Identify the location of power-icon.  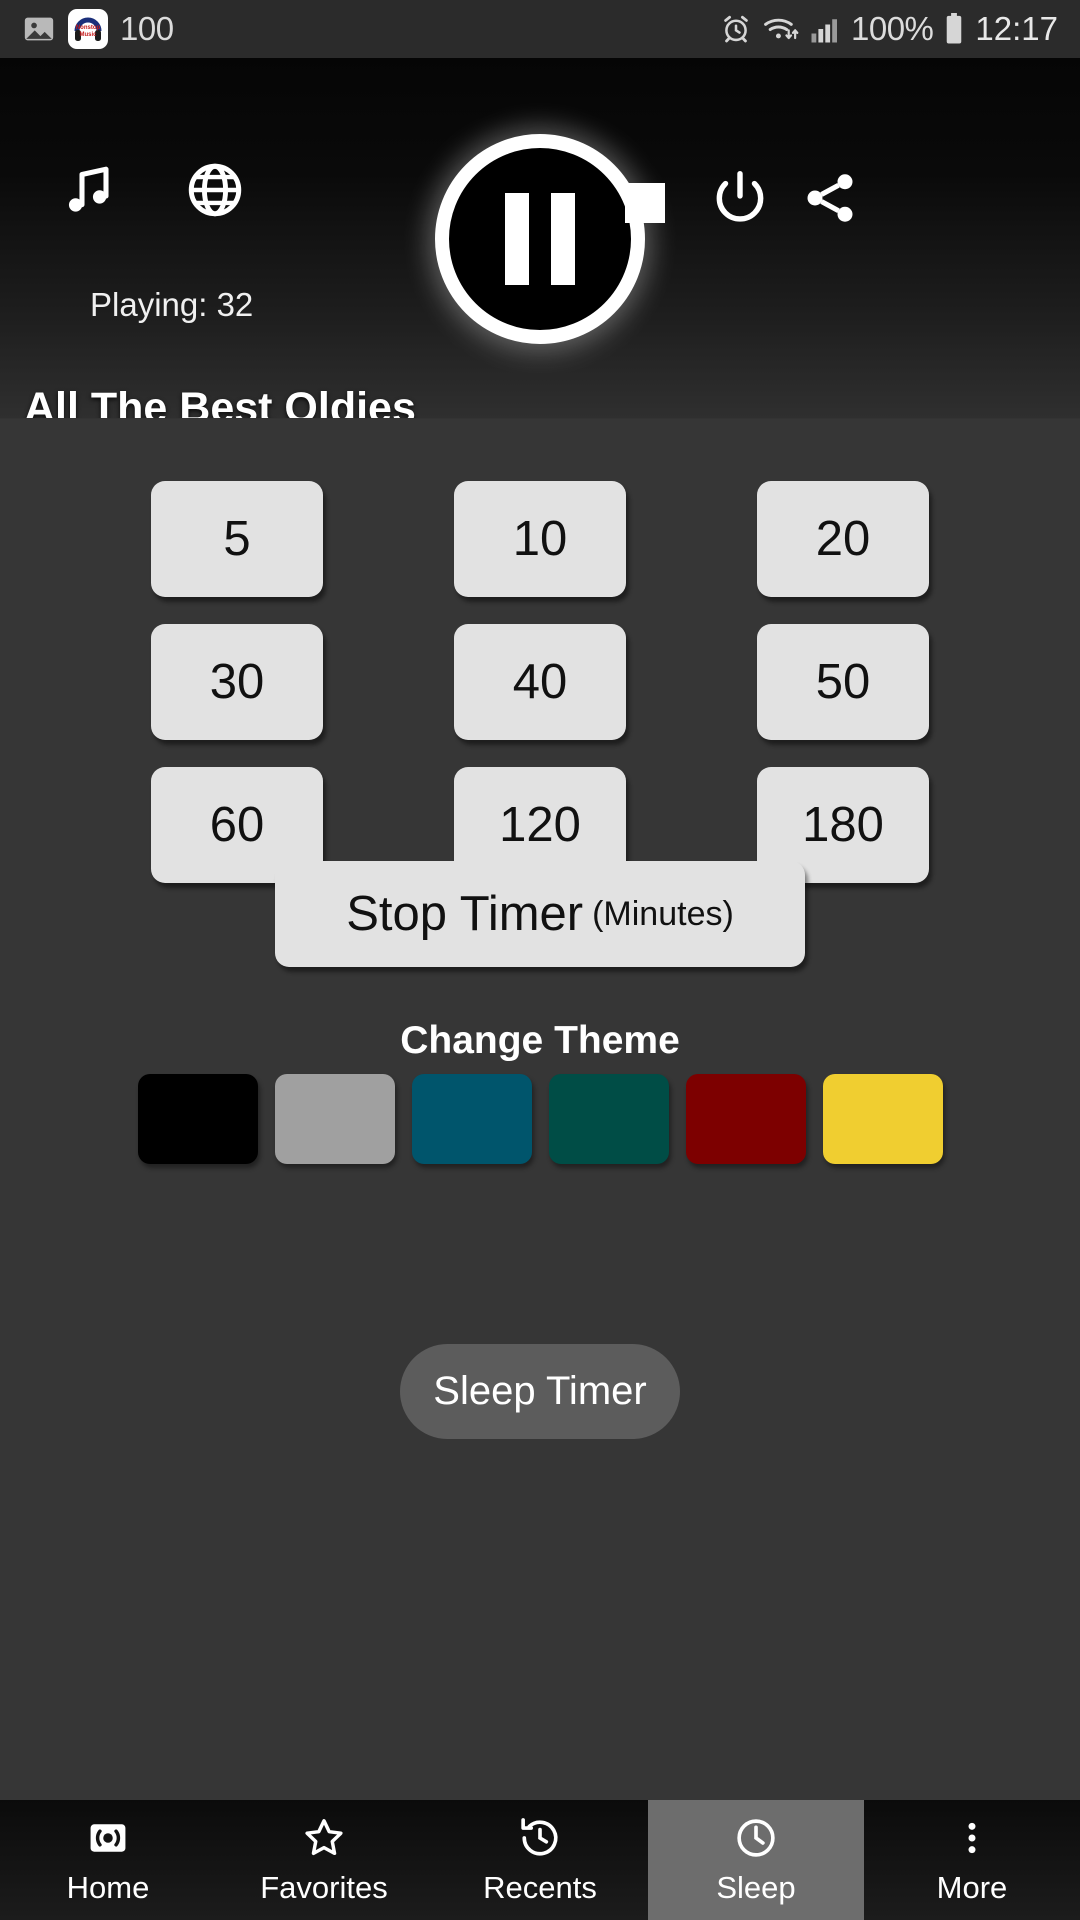
(740, 198).